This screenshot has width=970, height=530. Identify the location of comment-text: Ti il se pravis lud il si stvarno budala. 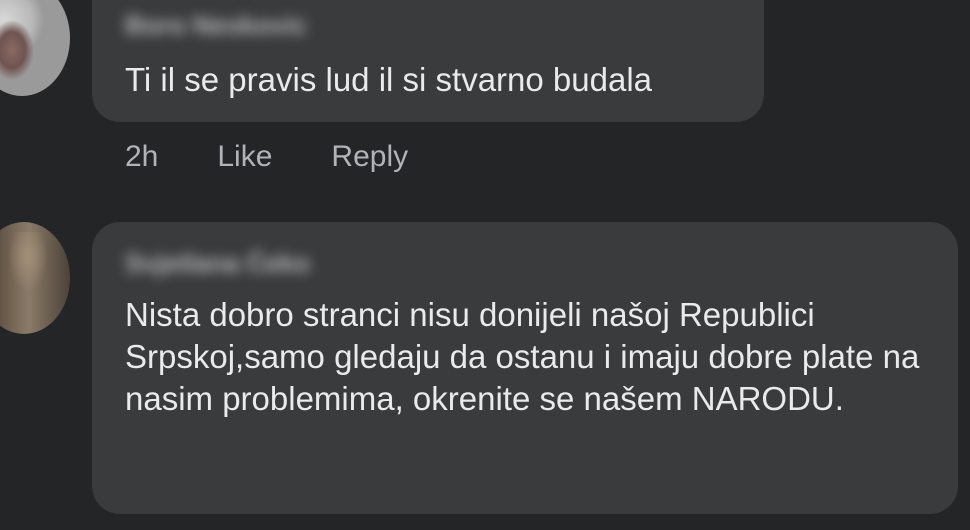
(389, 79).